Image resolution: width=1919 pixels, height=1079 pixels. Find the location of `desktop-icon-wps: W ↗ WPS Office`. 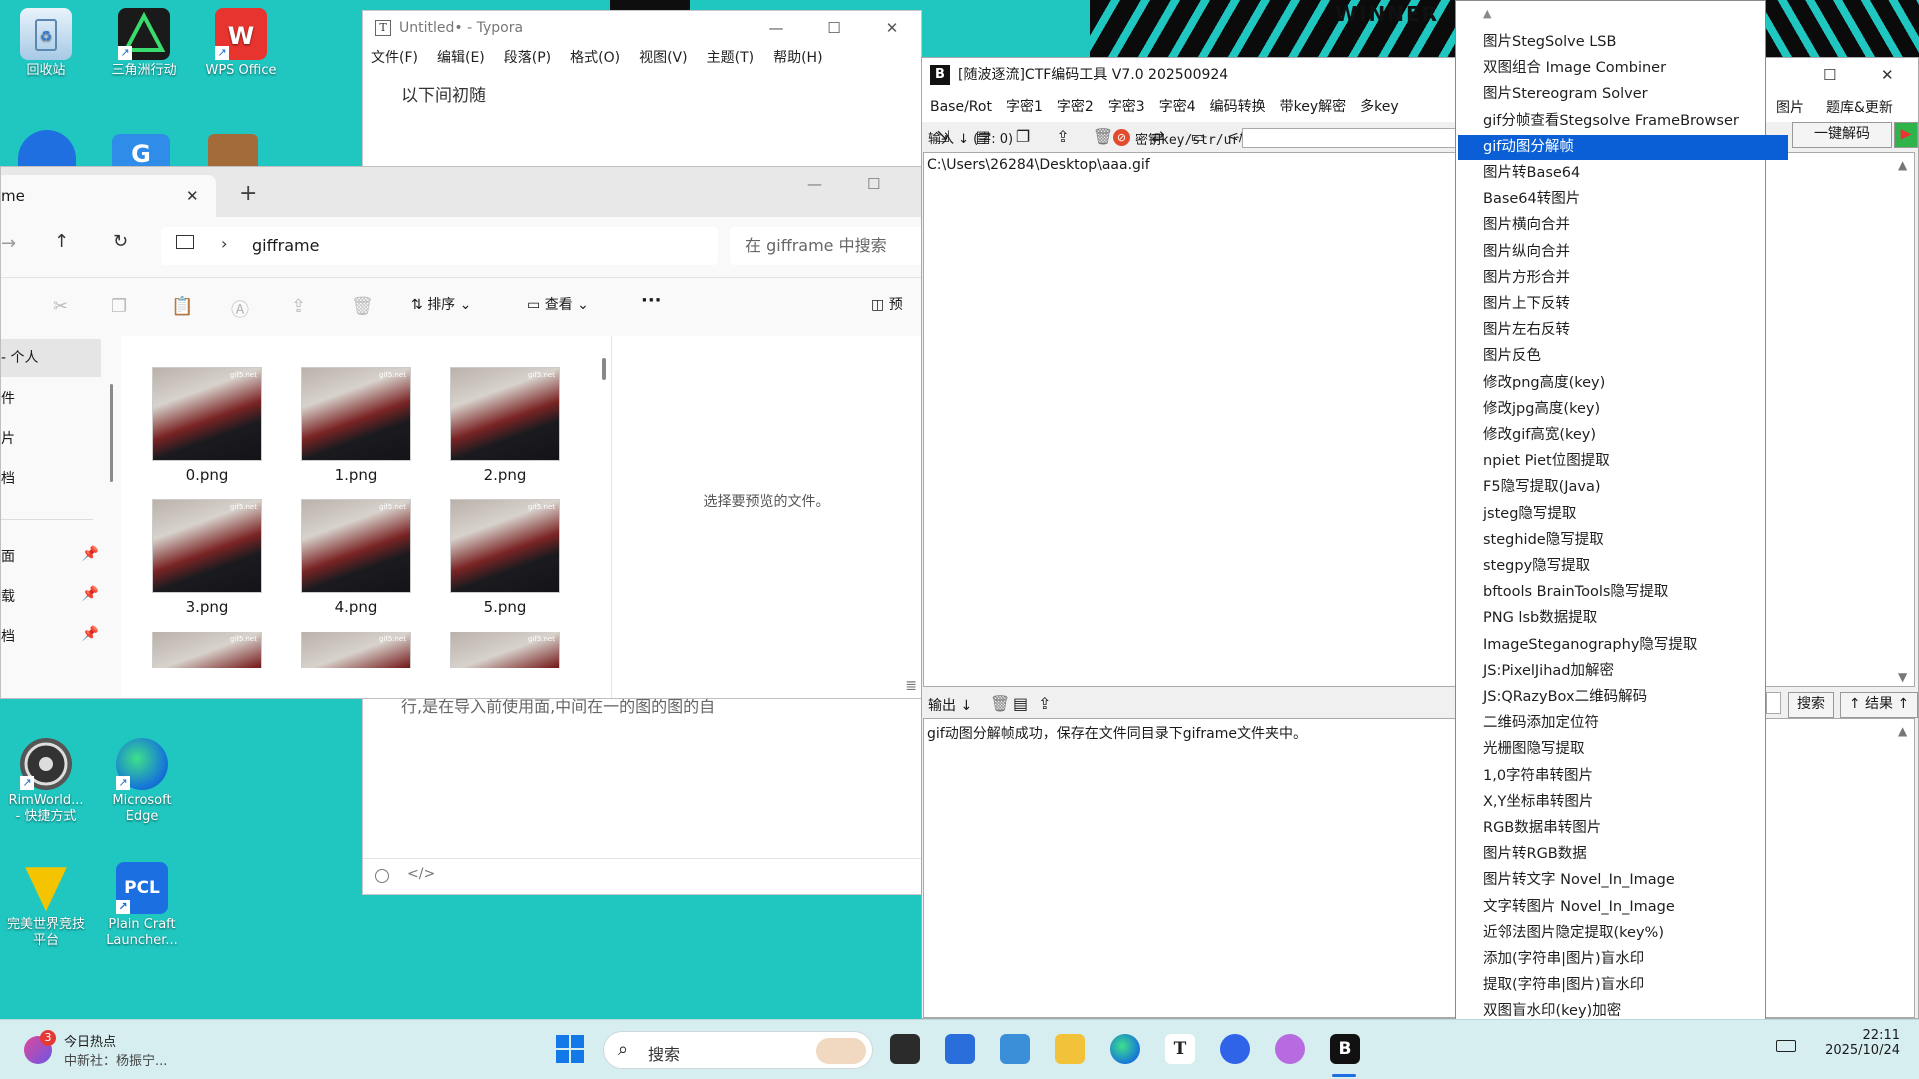

desktop-icon-wps: W ↗ WPS Office is located at coordinates (241, 43).